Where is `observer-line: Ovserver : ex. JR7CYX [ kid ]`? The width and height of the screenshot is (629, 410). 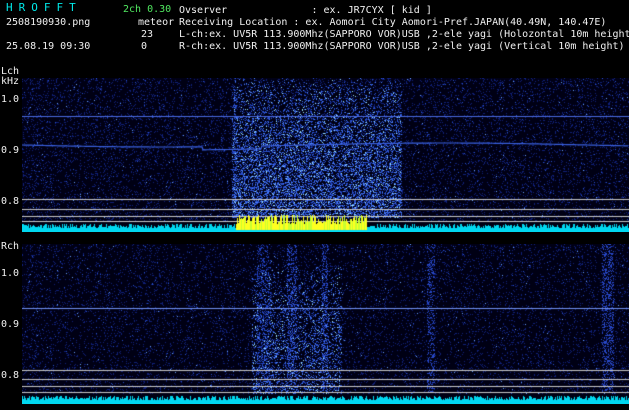
observer-line: Ovserver : ex. JR7CYX [ kid ] is located at coordinates (305, 10).